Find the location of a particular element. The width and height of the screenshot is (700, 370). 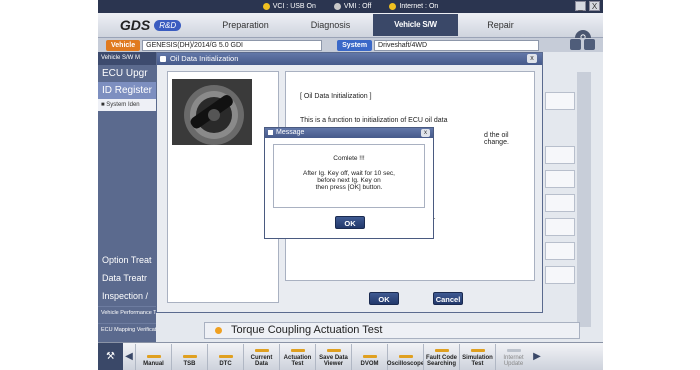

toolbar-fault-code-searching-button: Fault Code Searching is located at coordinates (441, 356).